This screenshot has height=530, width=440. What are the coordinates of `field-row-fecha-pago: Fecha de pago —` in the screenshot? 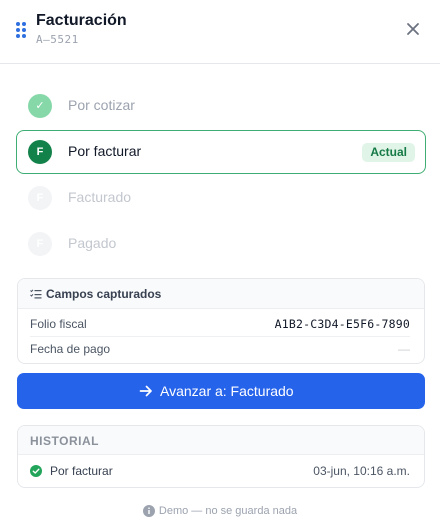 It's located at (220, 349).